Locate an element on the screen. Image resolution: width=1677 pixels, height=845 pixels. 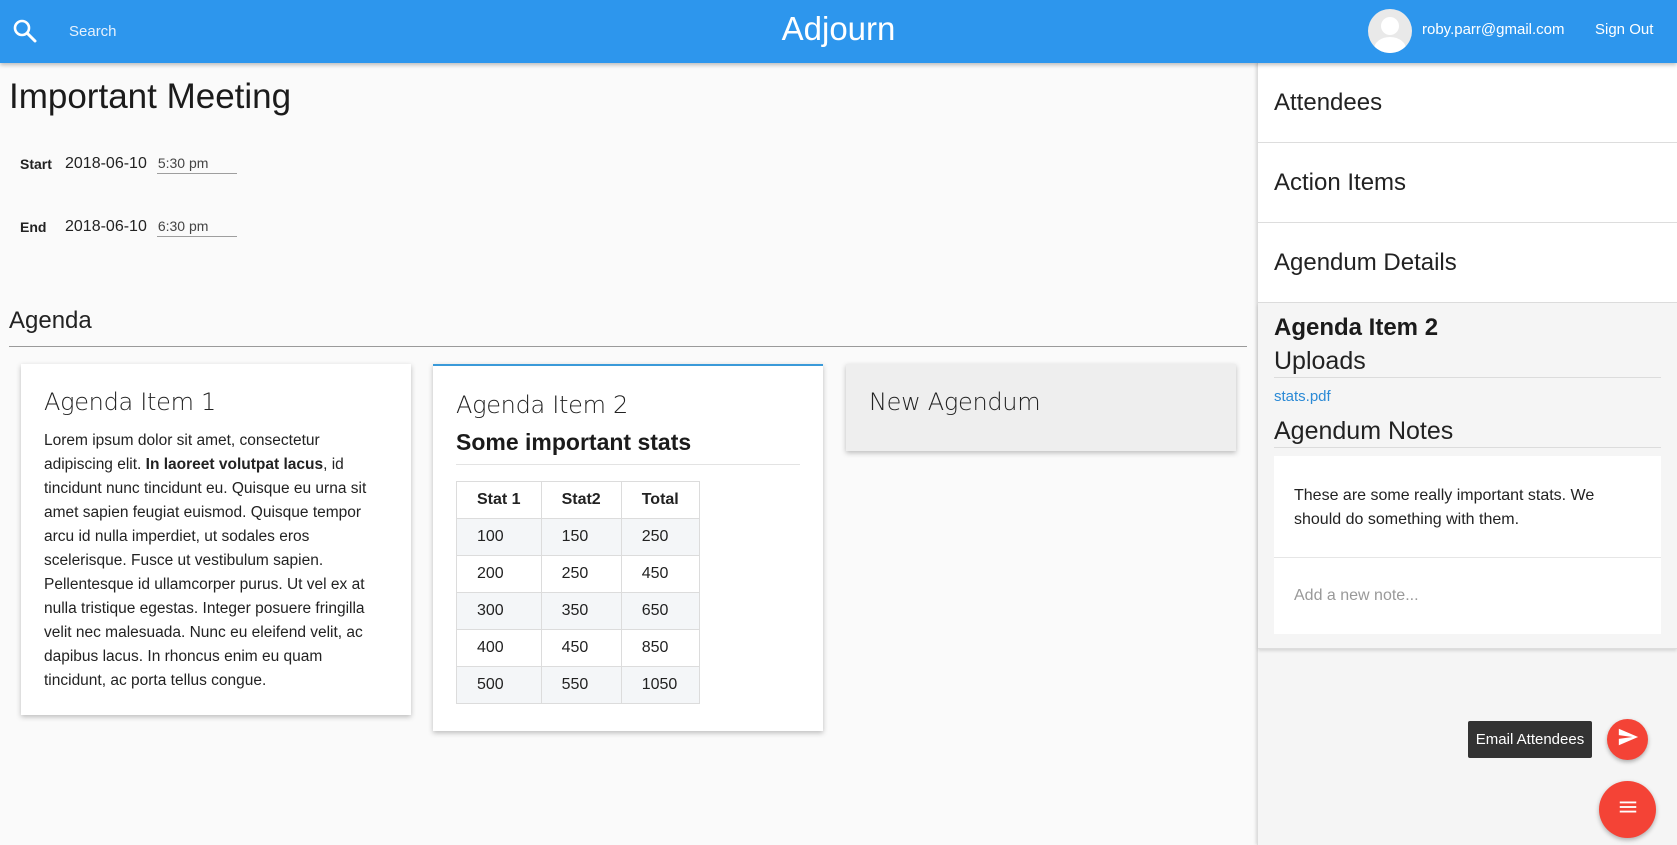
start-label: Start is located at coordinates (36, 163).